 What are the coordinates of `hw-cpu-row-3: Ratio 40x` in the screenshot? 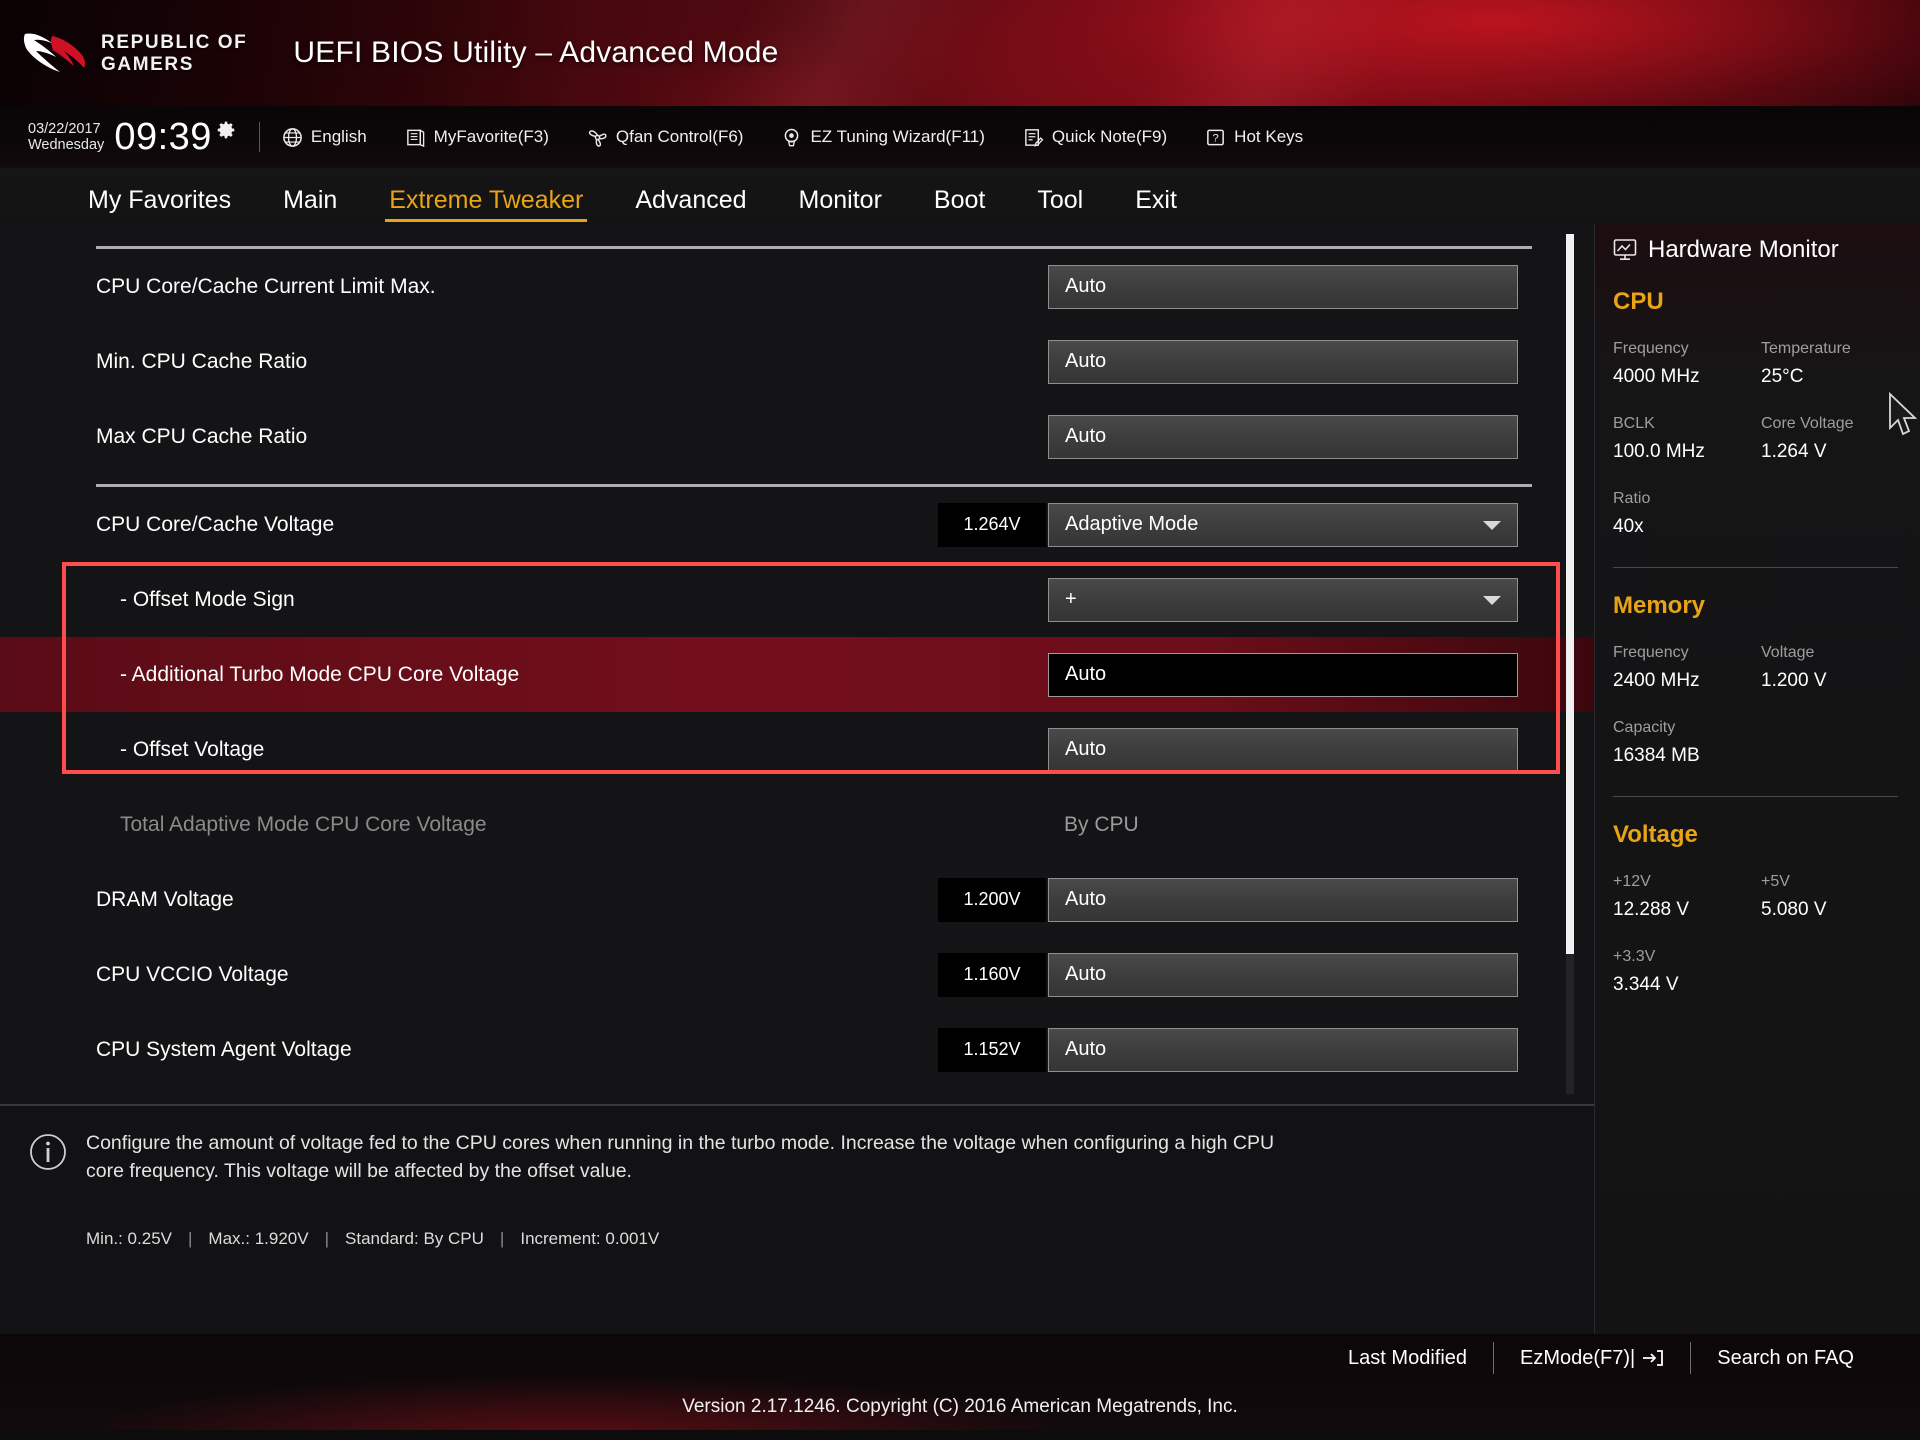 It's located at (1766, 513).